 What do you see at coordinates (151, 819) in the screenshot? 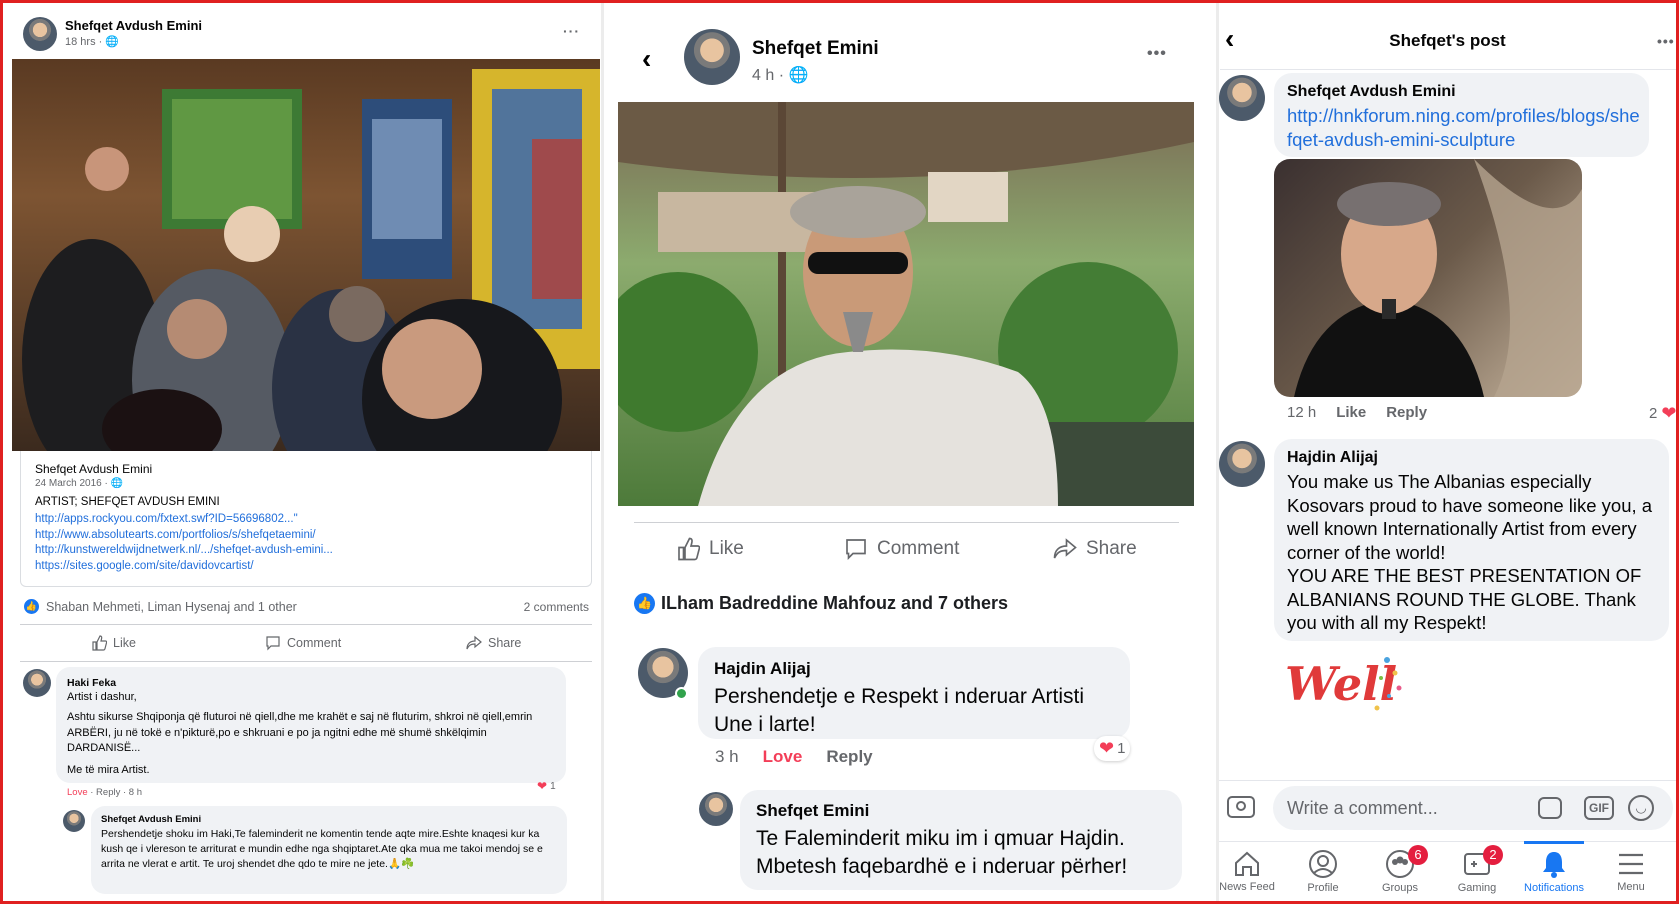
I see `reply-author: Shefqet Avdush Emini` at bounding box center [151, 819].